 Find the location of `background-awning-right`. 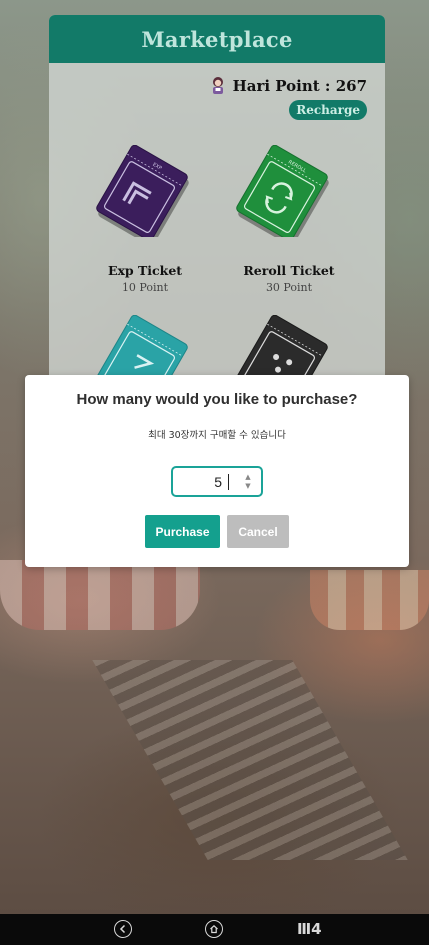

background-awning-right is located at coordinates (369, 600).